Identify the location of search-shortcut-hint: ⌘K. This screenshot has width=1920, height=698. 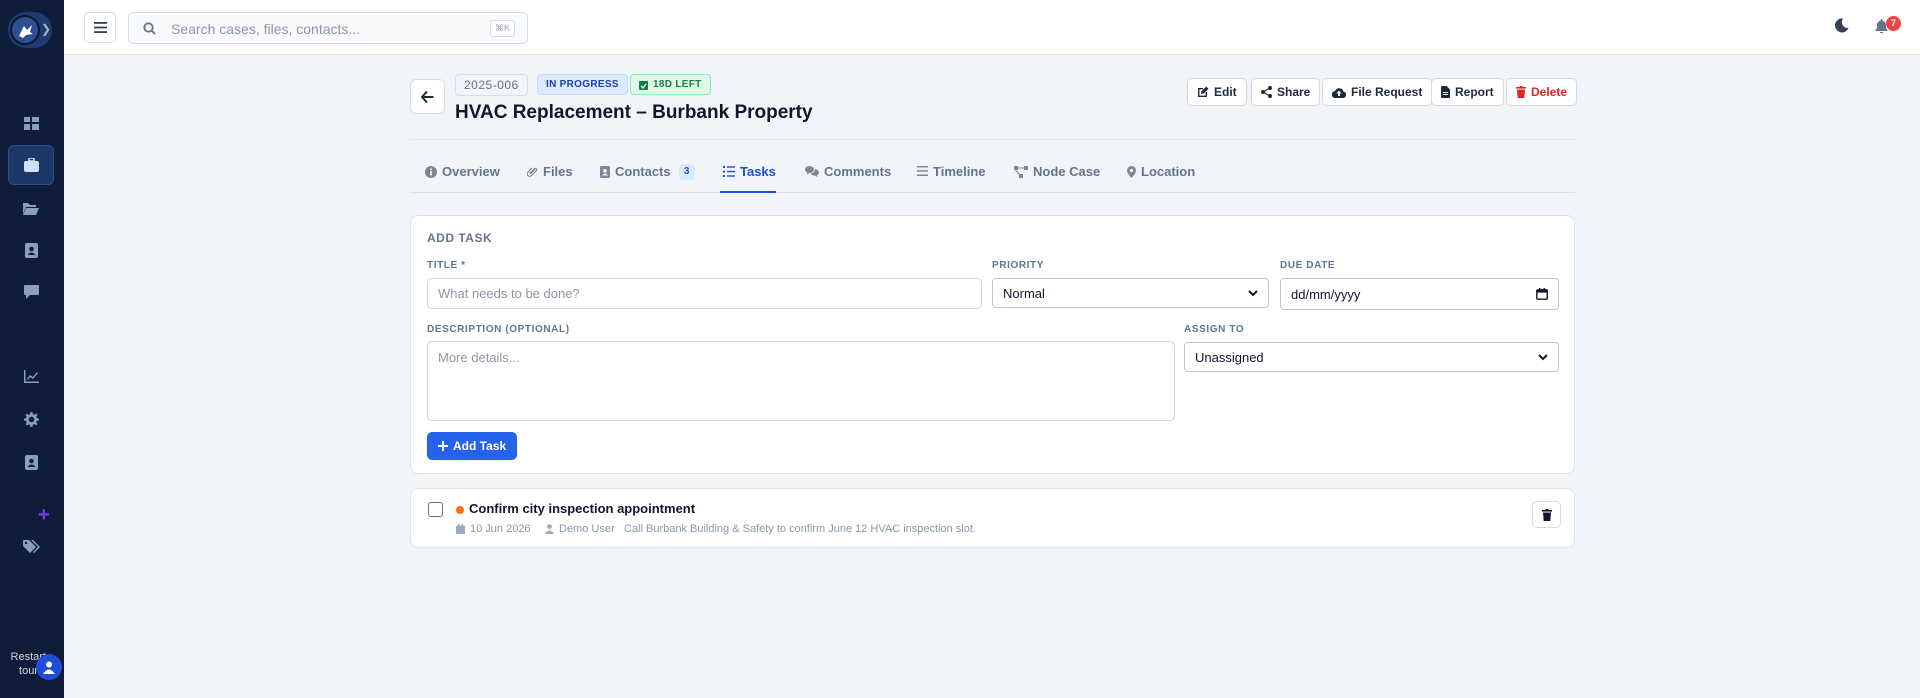
(502, 28).